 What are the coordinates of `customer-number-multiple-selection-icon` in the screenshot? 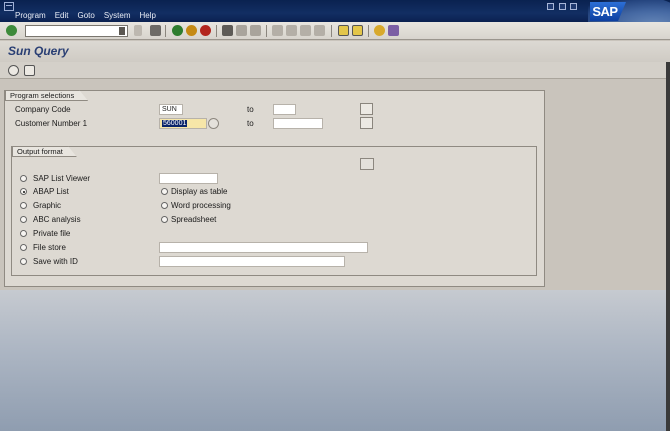 It's located at (366, 123).